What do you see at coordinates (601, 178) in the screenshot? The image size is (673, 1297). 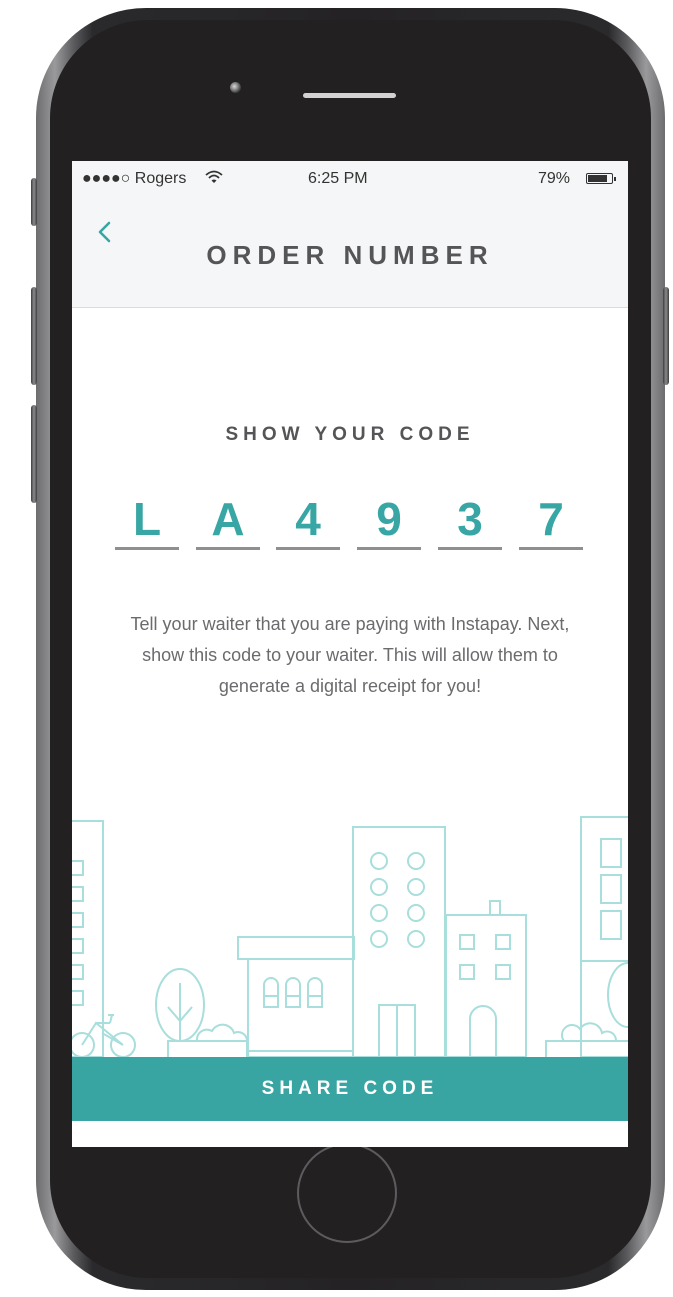 I see `battery-icon` at bounding box center [601, 178].